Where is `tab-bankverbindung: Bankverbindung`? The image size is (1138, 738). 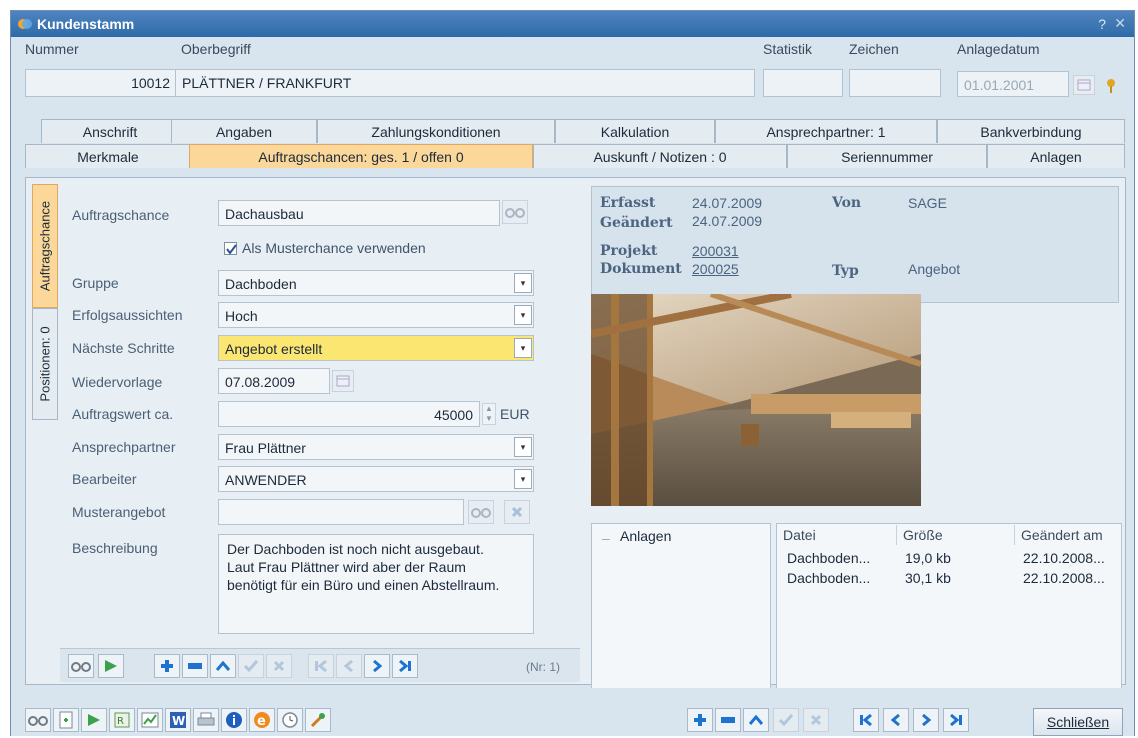 tab-bankverbindung: Bankverbindung is located at coordinates (1031, 131).